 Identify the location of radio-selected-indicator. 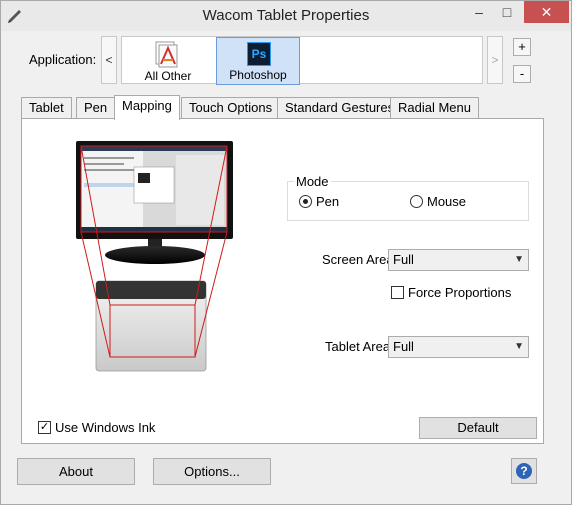
(305, 201).